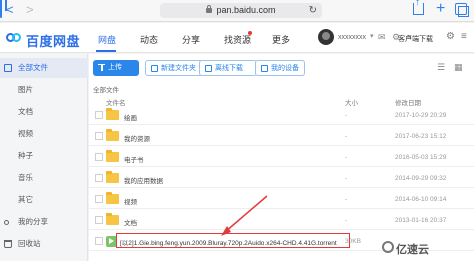  I want to click on forward-button: >, so click(30, 10).